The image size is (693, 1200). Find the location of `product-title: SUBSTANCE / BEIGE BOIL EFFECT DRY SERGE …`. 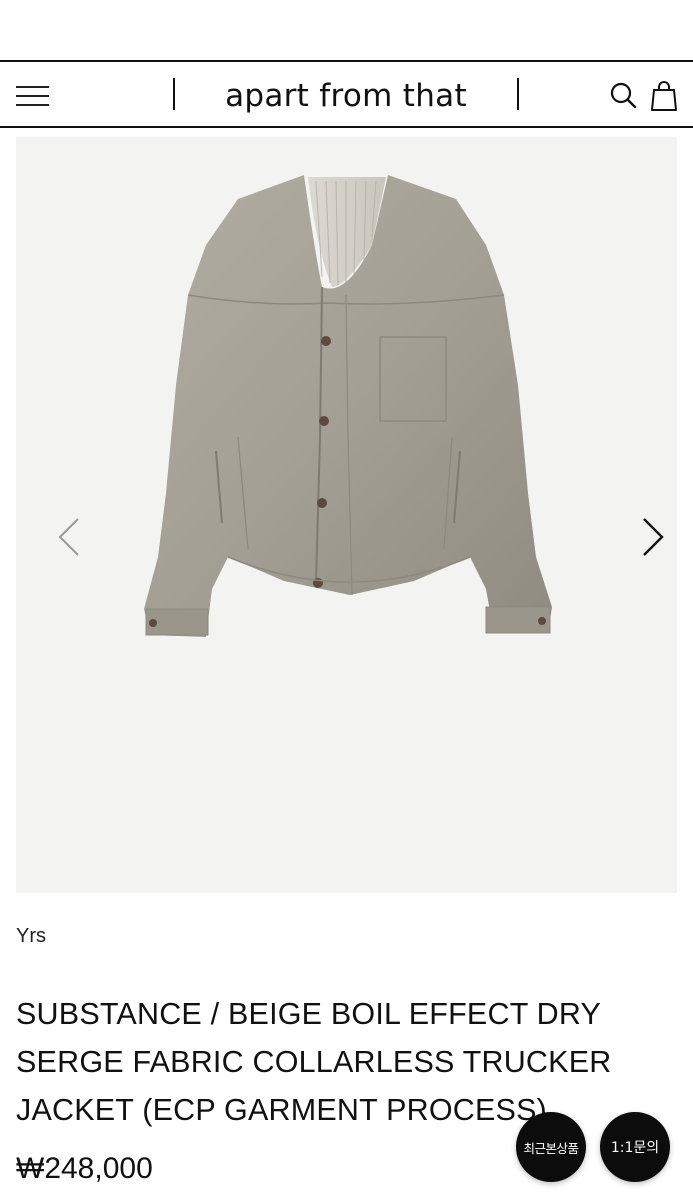

product-title: SUBSTANCE / BEIGE BOIL EFFECT DRY SERGE … is located at coordinates (314, 1062).